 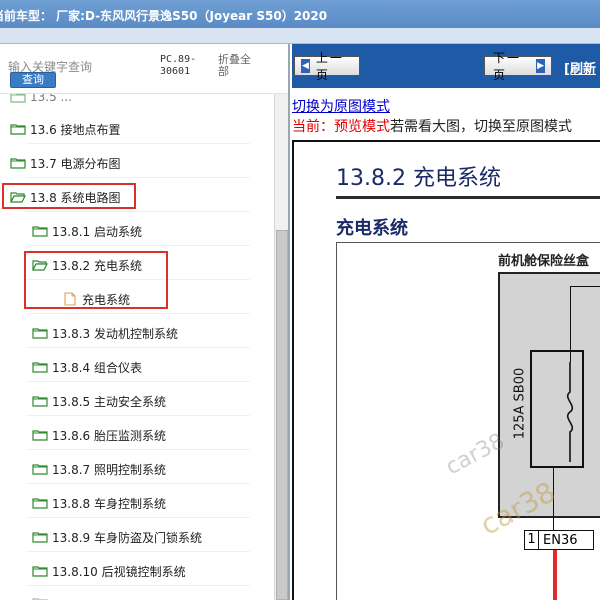 I want to click on tree-item-label: 13.6 接地点布置, so click(x=75, y=129).